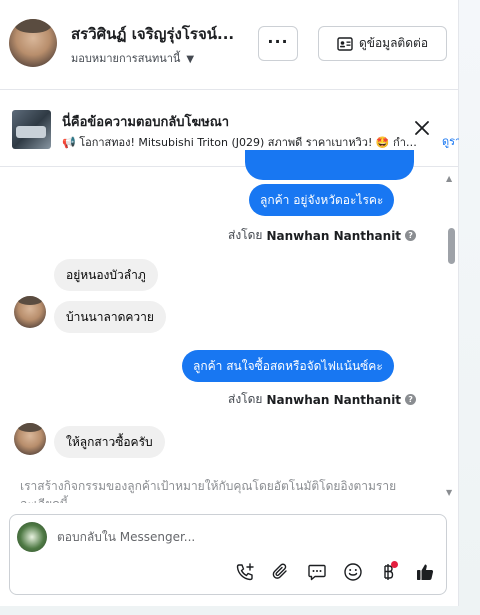  Describe the element at coordinates (450, 141) in the screenshot. I see `view-ad-link: ดูรา` at that location.